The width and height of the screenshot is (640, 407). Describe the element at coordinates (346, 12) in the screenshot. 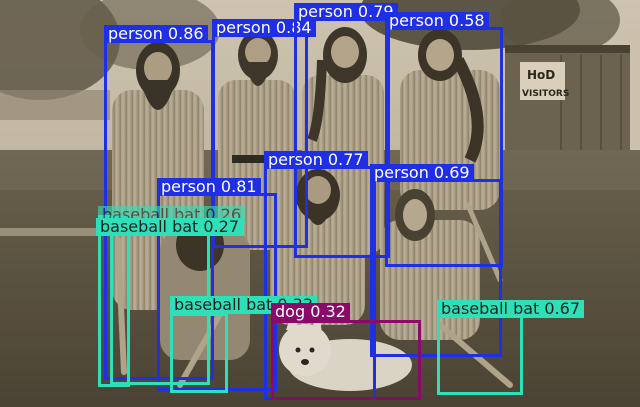

I see `person-label-3: person 0.79` at that location.